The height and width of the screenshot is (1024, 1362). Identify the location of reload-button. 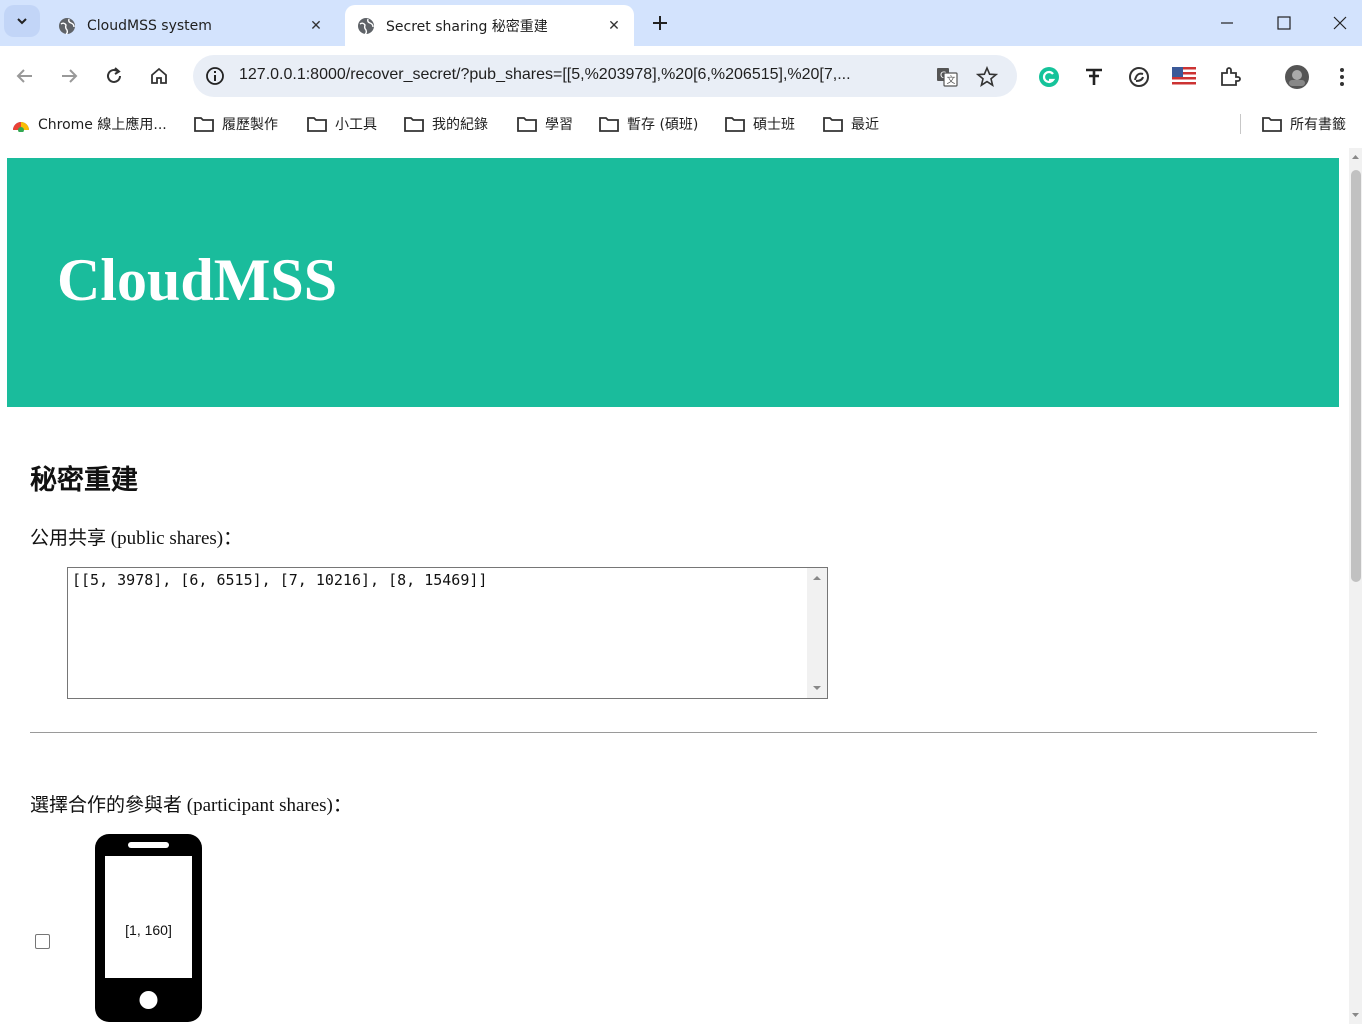
(114, 76).